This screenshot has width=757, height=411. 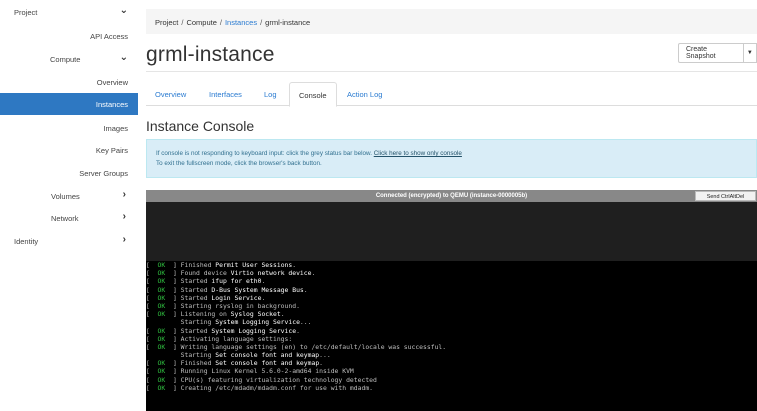 What do you see at coordinates (170, 94) in the screenshot?
I see `tab-overview: Overview` at bounding box center [170, 94].